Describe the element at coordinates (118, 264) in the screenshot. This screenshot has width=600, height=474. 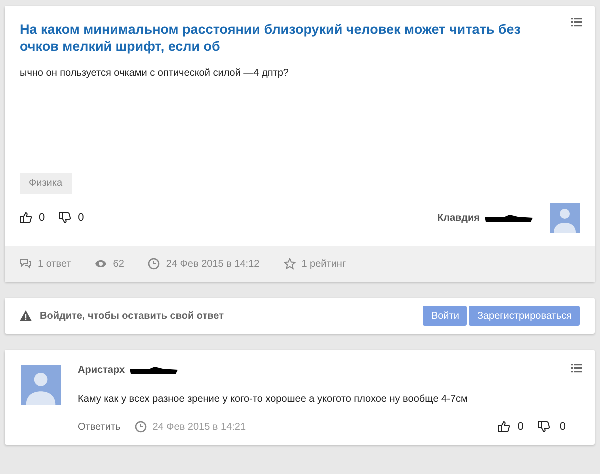
I see `stat-text: 62` at that location.